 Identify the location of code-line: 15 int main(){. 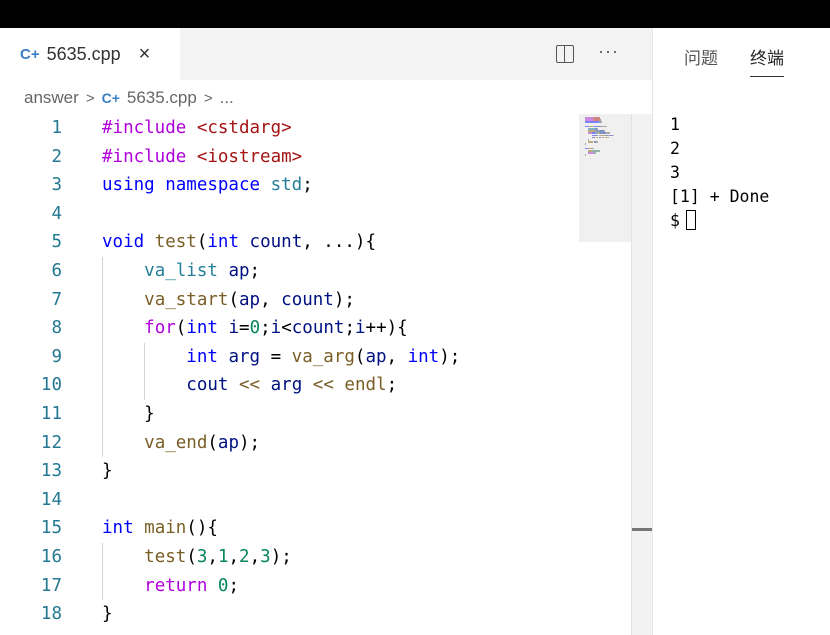
(316, 528).